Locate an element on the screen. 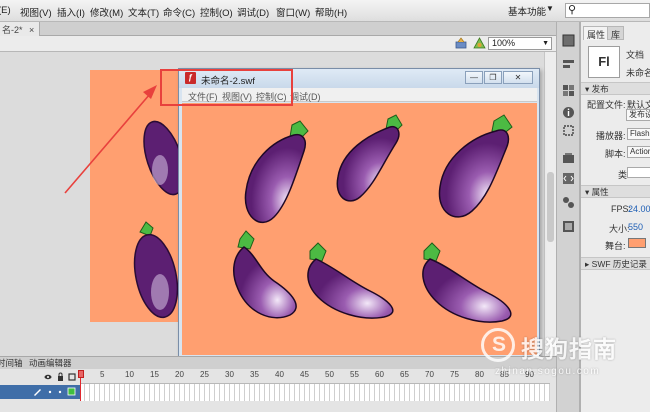  scrollbar-thumb is located at coordinates (550, 207).